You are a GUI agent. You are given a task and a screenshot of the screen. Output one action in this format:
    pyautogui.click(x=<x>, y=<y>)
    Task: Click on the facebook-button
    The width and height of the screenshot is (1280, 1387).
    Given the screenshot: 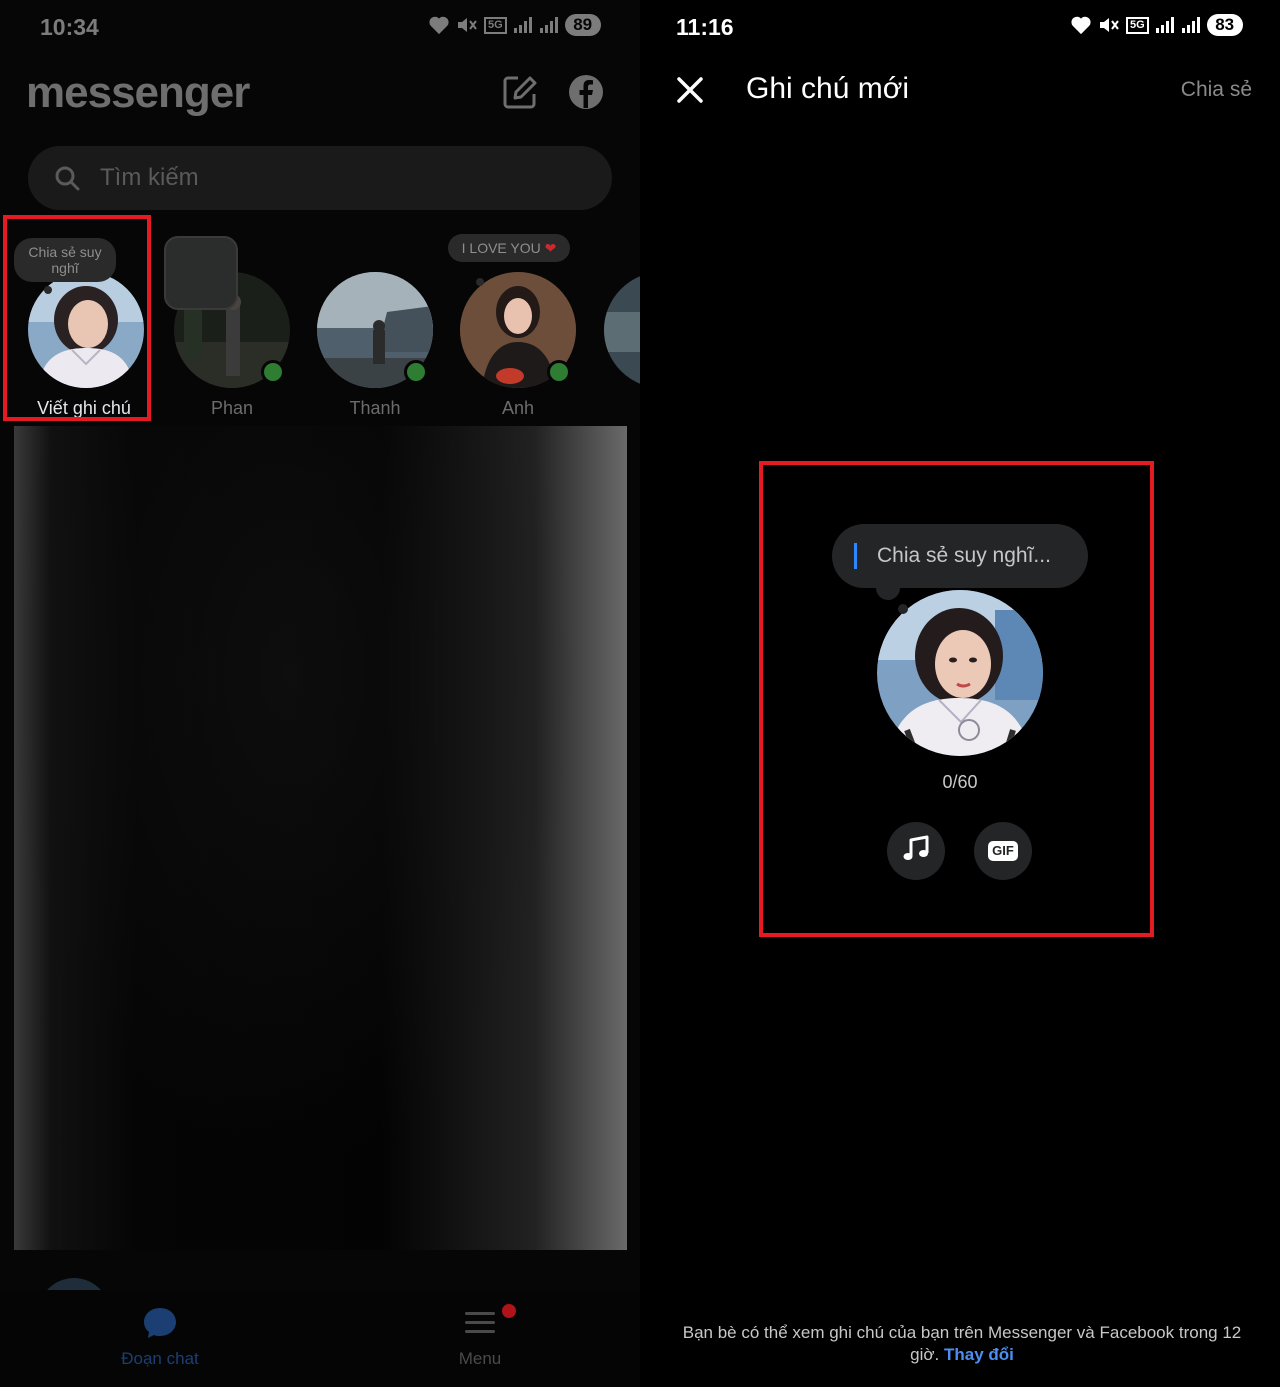 What is the action you would take?
    pyautogui.click(x=586, y=94)
    